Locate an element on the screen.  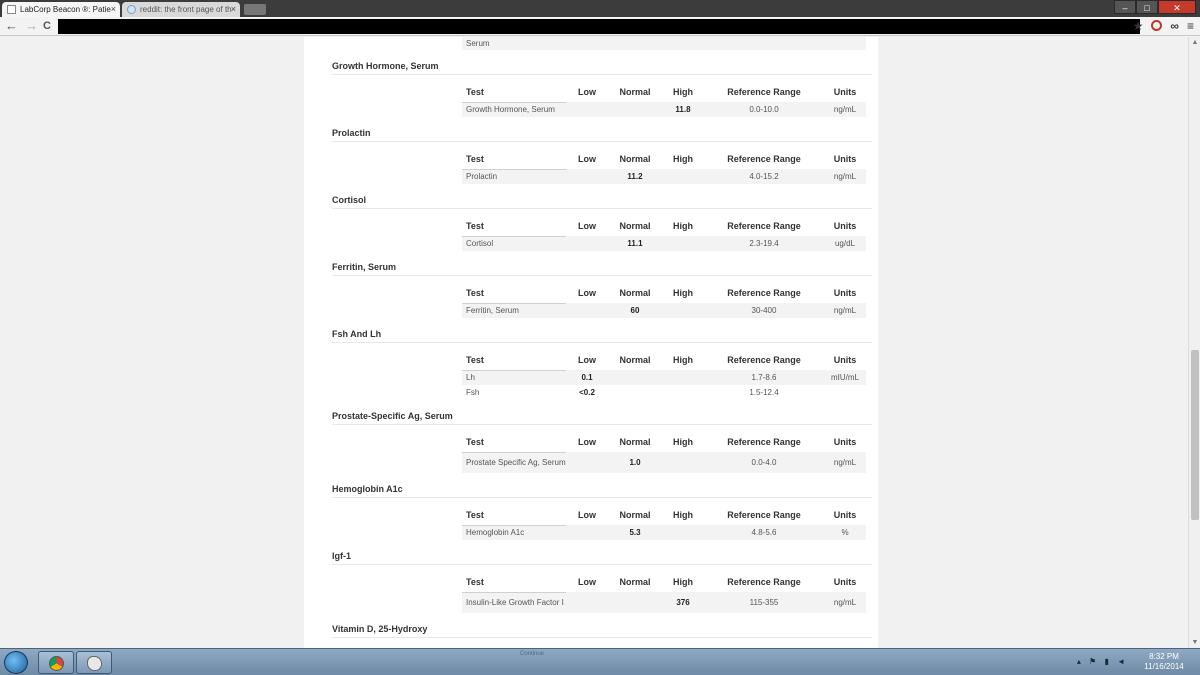
taskbar-chrome-button is located at coordinates (56, 662).